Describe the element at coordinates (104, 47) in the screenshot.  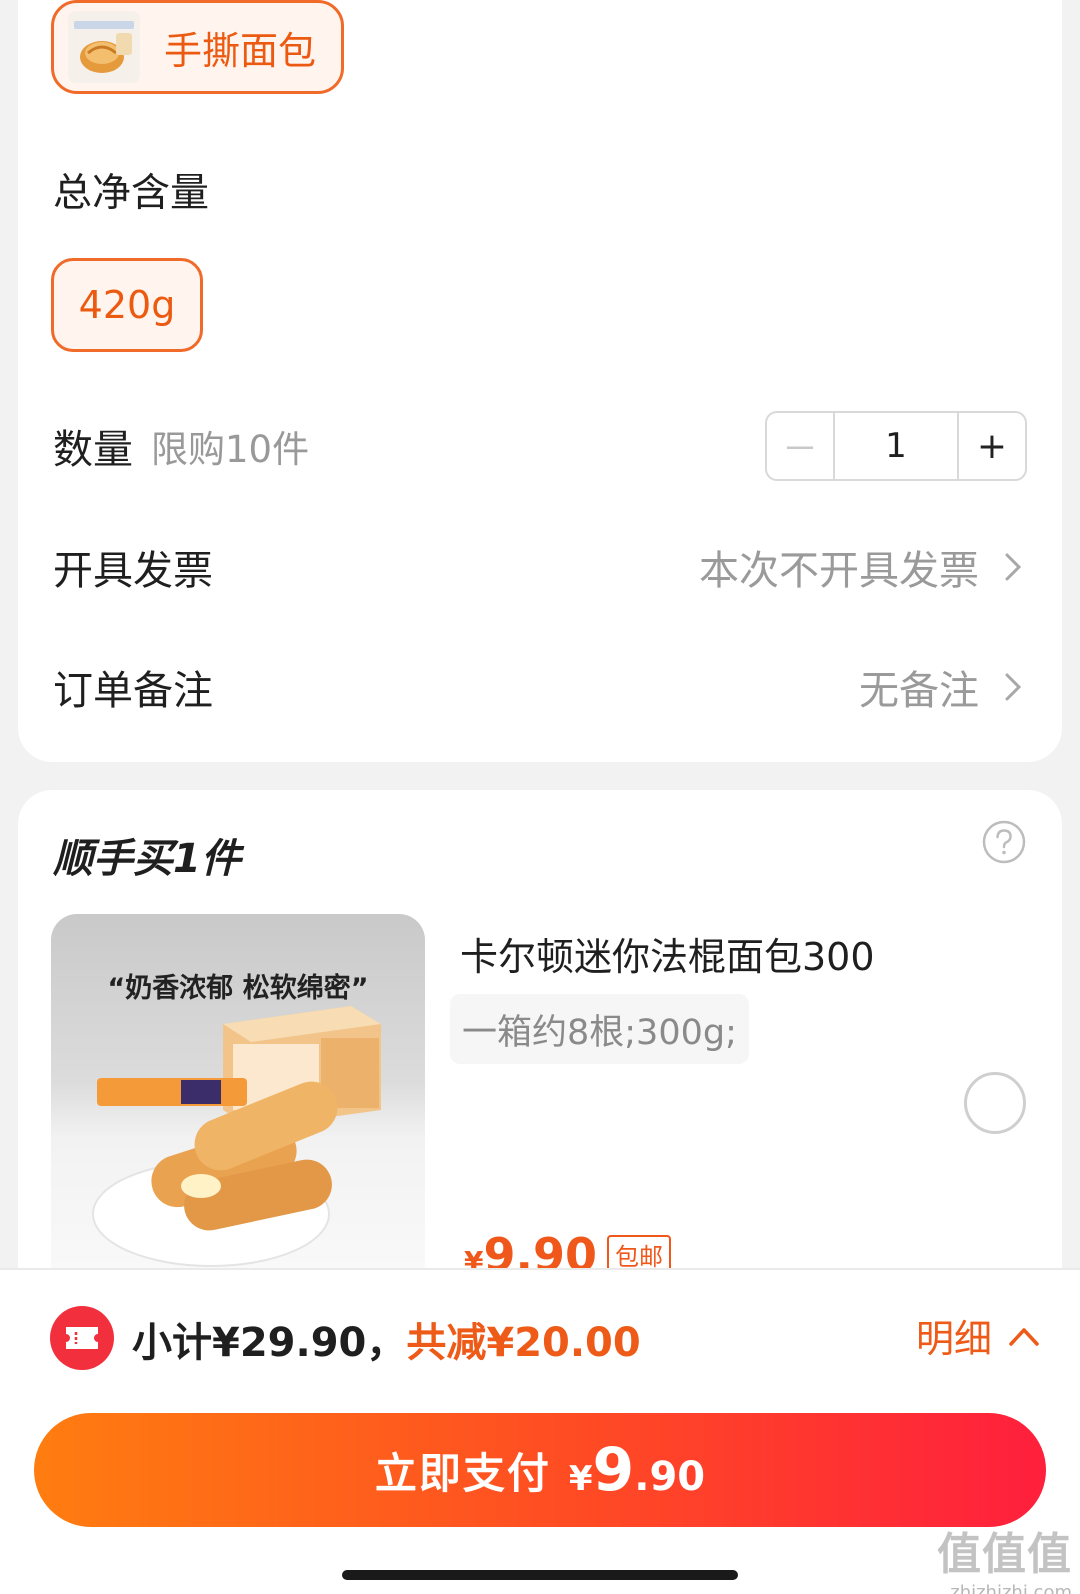
I see `bread-thumb-icon` at that location.